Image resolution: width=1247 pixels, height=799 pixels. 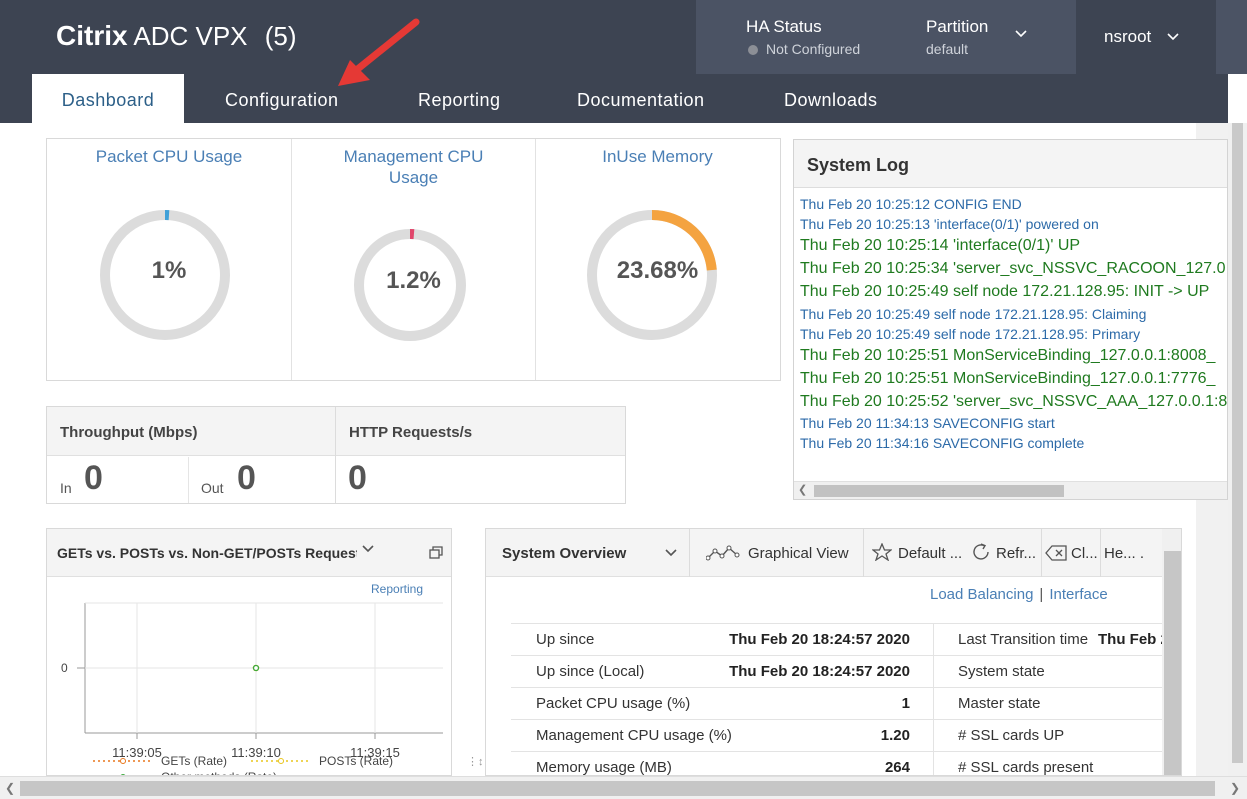 What do you see at coordinates (436, 552) in the screenshot?
I see `restore-window-icon` at bounding box center [436, 552].